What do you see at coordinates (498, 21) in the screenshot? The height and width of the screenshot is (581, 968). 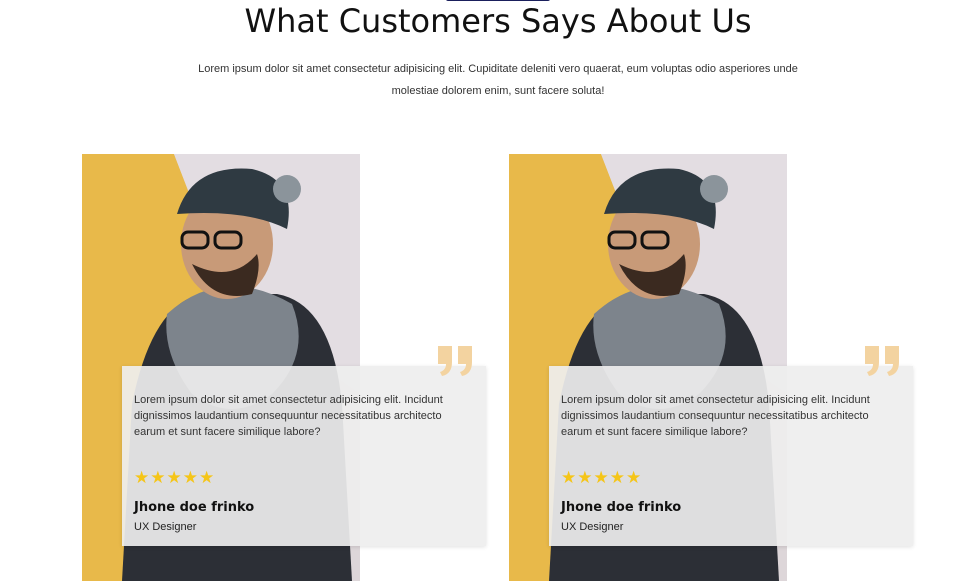 I see `section-title: What Customers Says About Us` at bounding box center [498, 21].